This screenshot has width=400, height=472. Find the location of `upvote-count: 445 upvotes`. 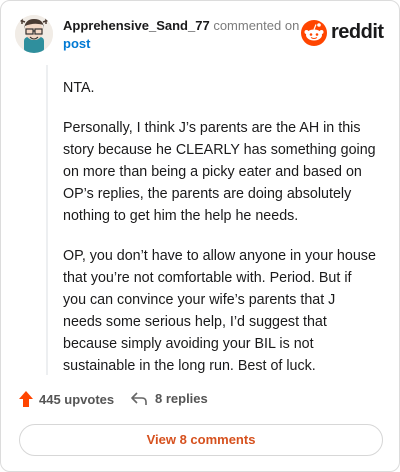

upvote-count: 445 upvotes is located at coordinates (77, 399).